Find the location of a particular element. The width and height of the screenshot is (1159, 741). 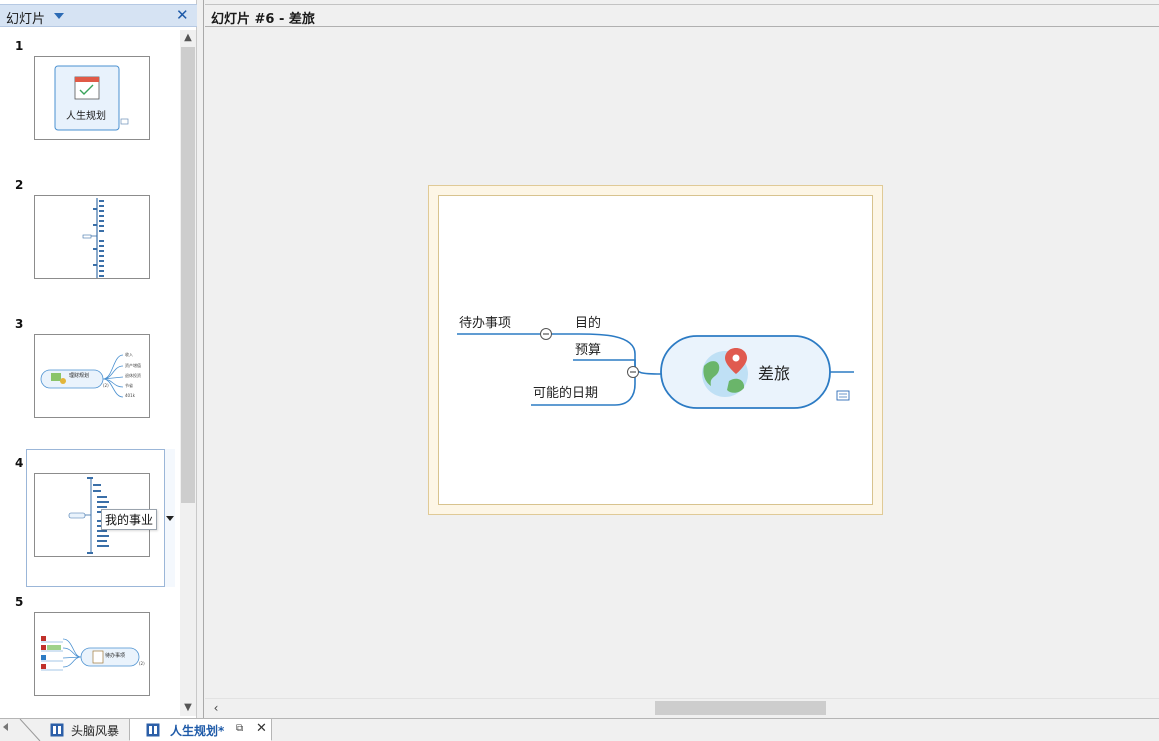

slide-view-header: 幻灯片 #6 - 差旅 is located at coordinates (682, 15).